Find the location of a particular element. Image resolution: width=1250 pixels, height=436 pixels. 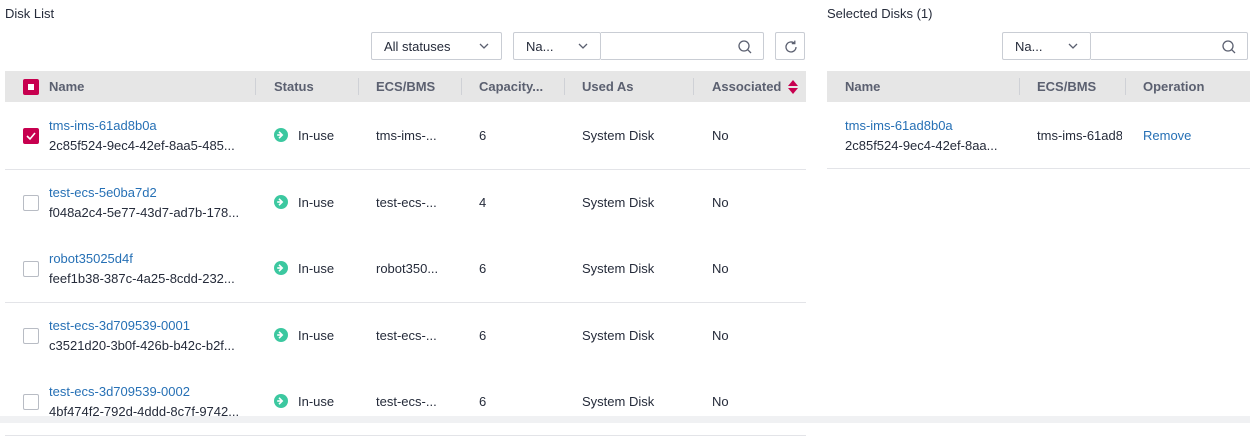

column-header-name: Name is located at coordinates (66, 86).